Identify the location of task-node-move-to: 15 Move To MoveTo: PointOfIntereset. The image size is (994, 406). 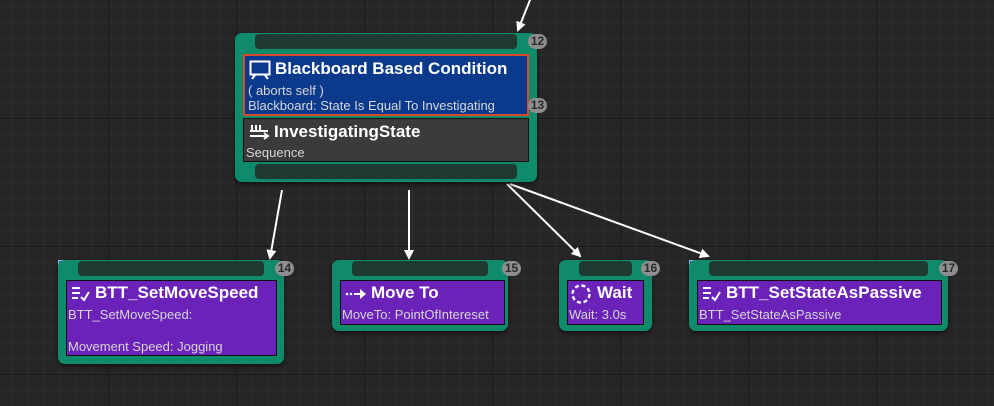
(426, 295).